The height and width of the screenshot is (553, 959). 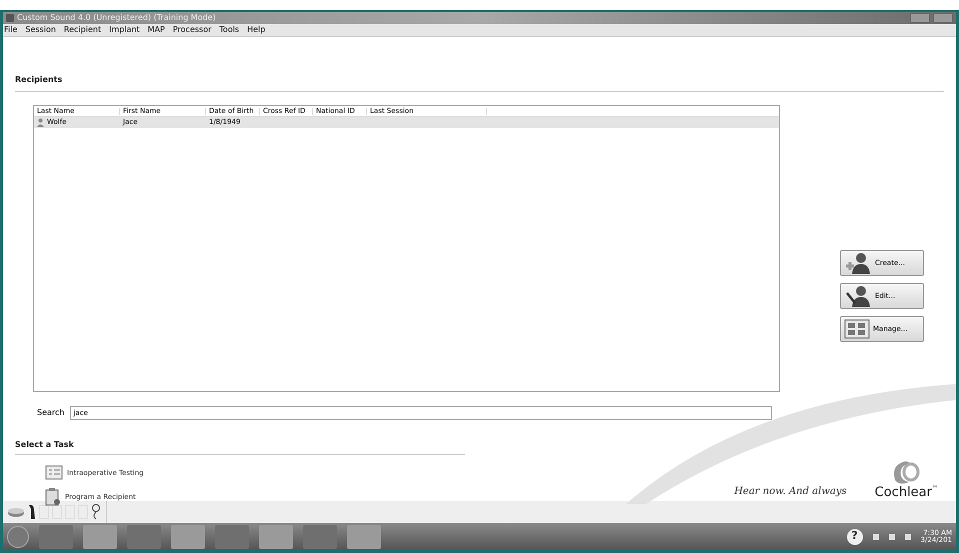 I want to click on menu-item: Recipient, so click(x=83, y=30).